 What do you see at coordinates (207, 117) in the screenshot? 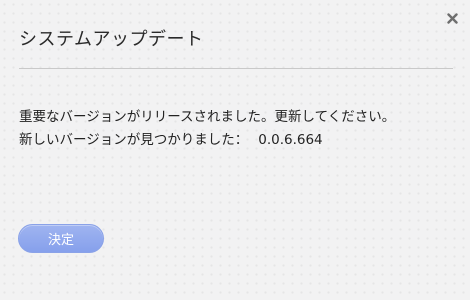
I see `message-line-1: 重要なバージョンがリリースされました。更新してください。` at bounding box center [207, 117].